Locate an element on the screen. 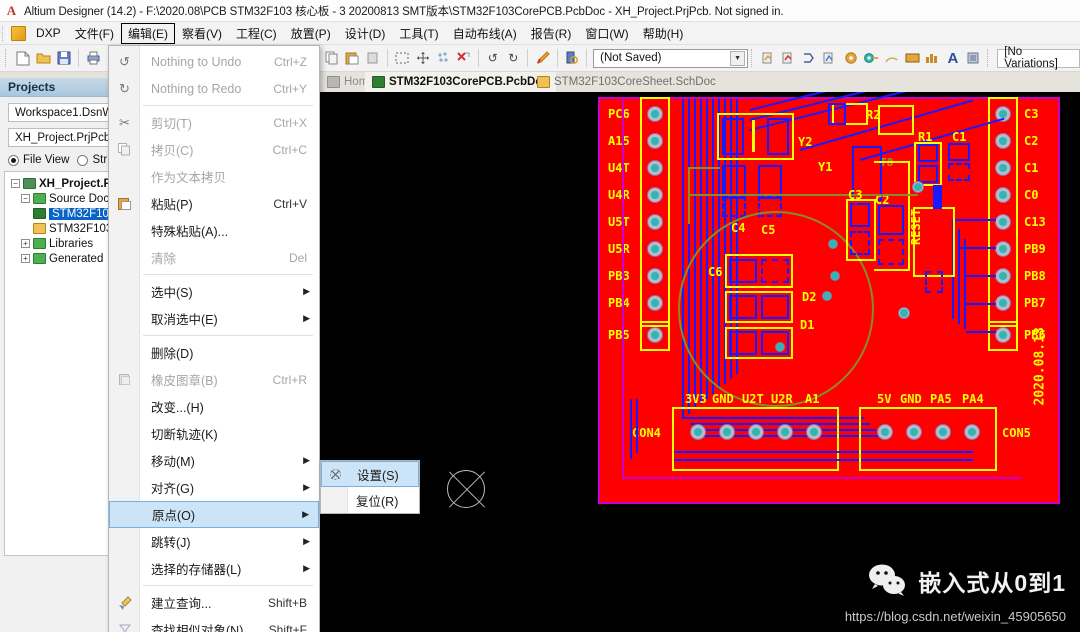 The height and width of the screenshot is (632, 1080). menu-item-rubber-stamp: 橡皮图章(B) Ctrl+R is located at coordinates (214, 379).